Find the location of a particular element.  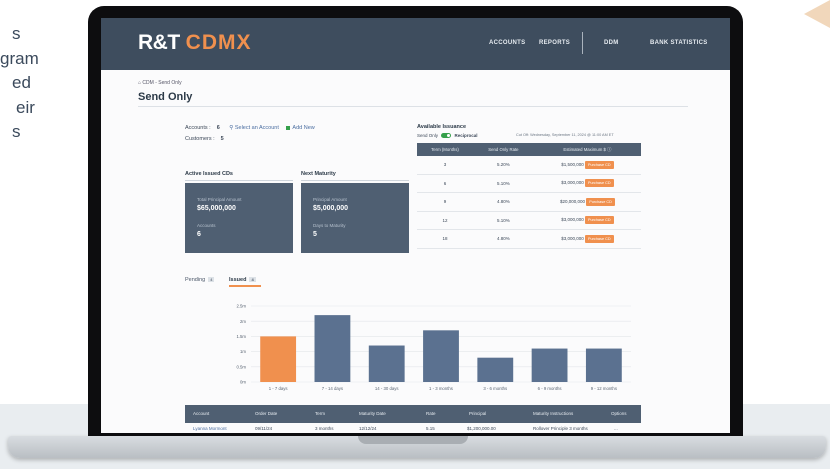

laptop-notch is located at coordinates (413, 440).